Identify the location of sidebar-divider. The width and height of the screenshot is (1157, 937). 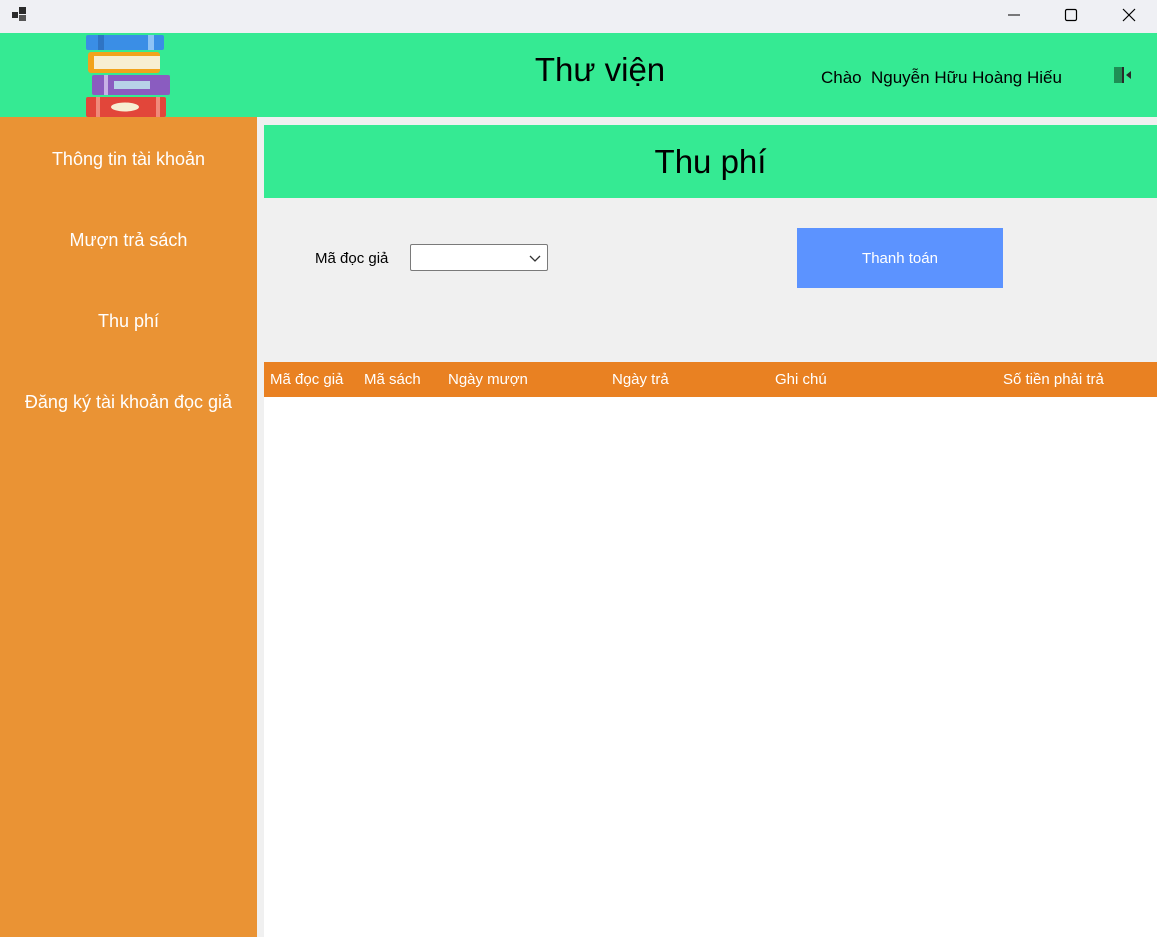
(260, 527).